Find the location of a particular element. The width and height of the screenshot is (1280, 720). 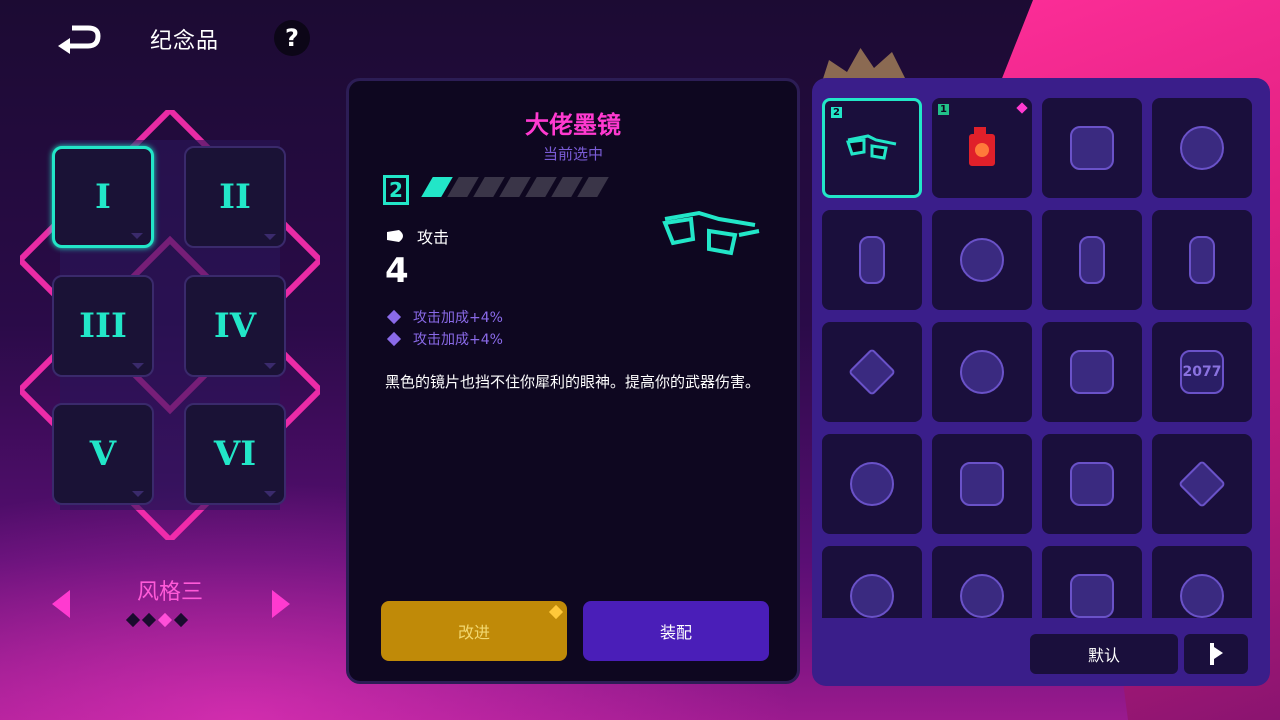

default-sort-button: 默认 is located at coordinates (1104, 654).